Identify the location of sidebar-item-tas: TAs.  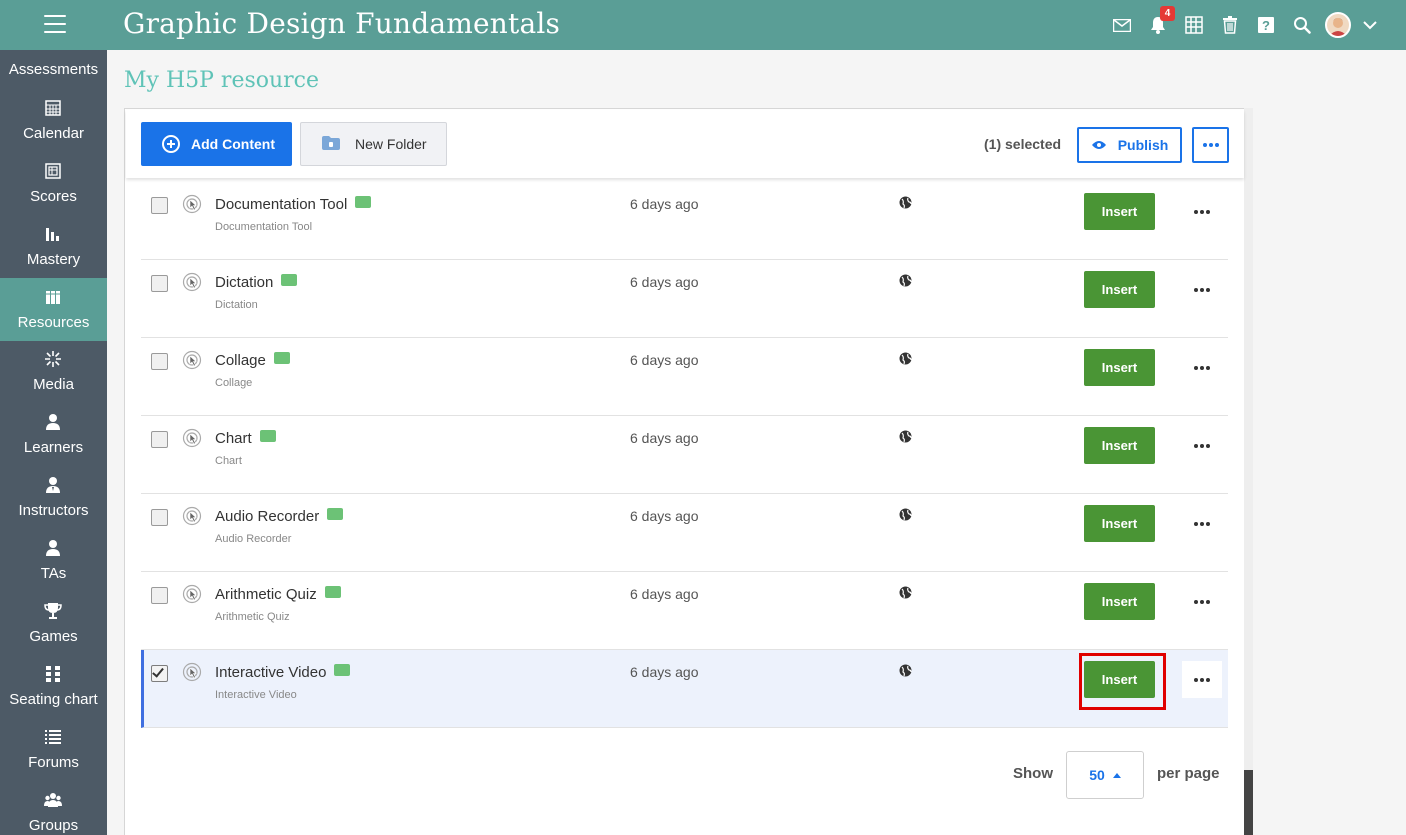
(53, 561).